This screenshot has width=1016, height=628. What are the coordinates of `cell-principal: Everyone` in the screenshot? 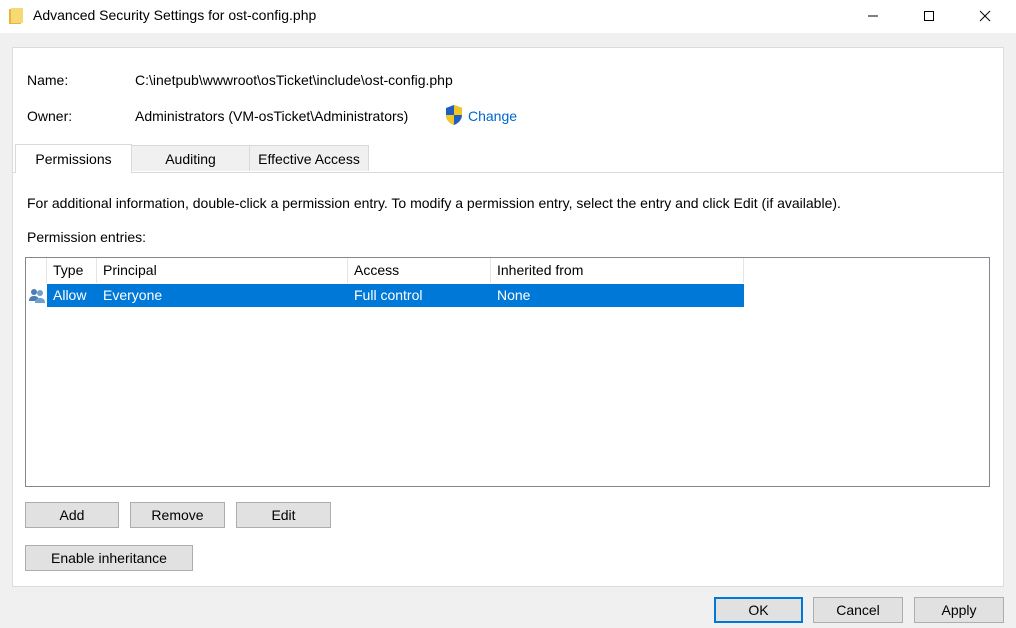 It's located at (133, 295).